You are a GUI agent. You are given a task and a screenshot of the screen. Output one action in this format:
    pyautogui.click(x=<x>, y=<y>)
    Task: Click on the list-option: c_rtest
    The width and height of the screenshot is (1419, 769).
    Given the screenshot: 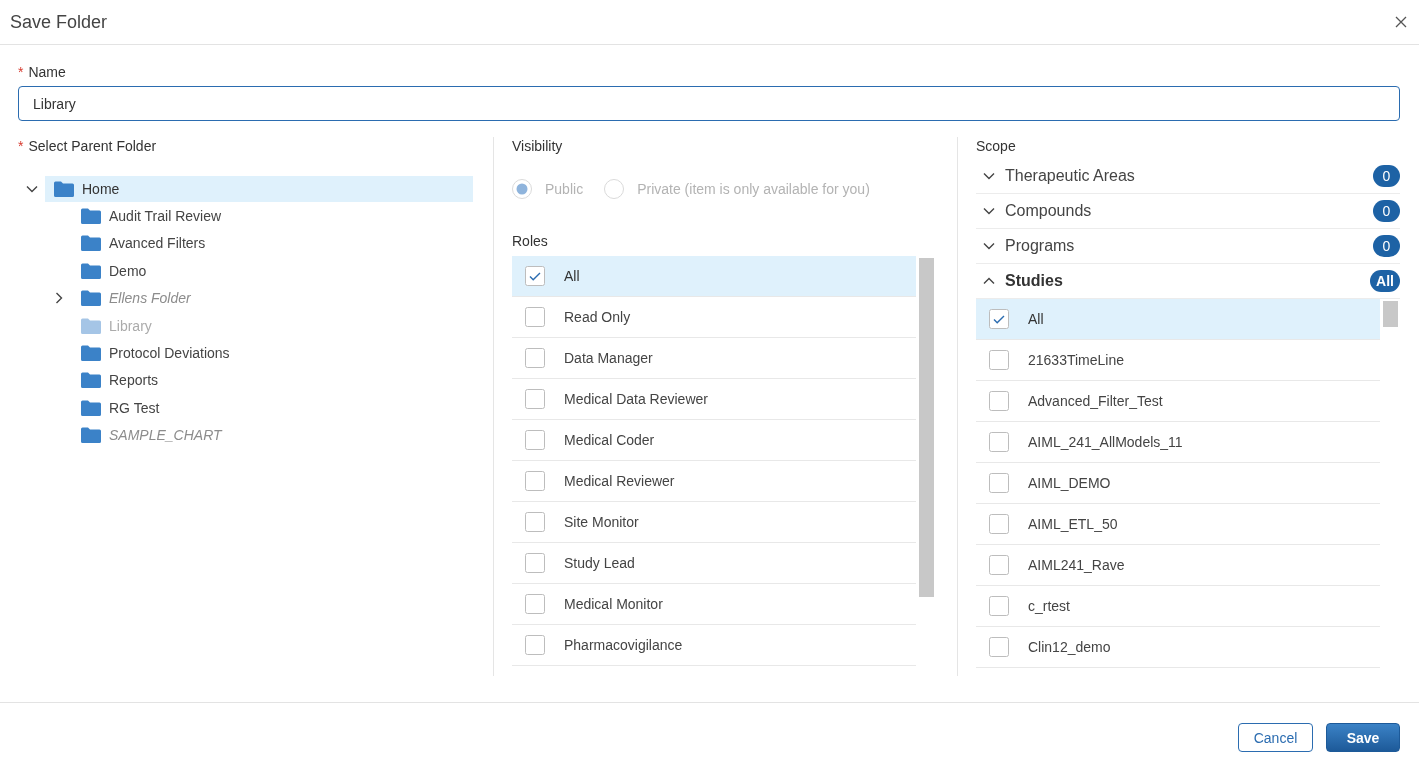 What is the action you would take?
    pyautogui.click(x=1178, y=606)
    